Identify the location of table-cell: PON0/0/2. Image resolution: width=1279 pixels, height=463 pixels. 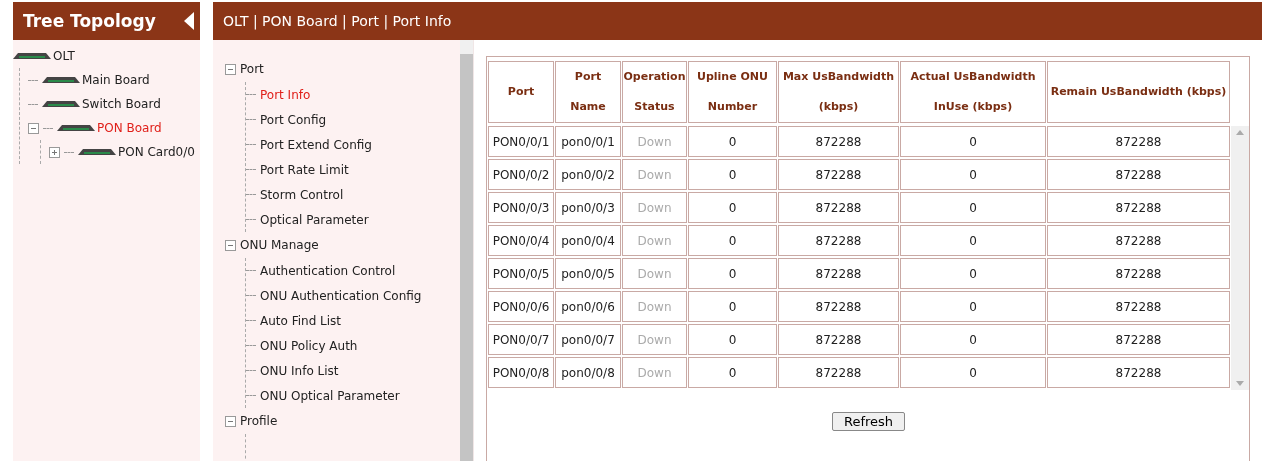
(521, 174).